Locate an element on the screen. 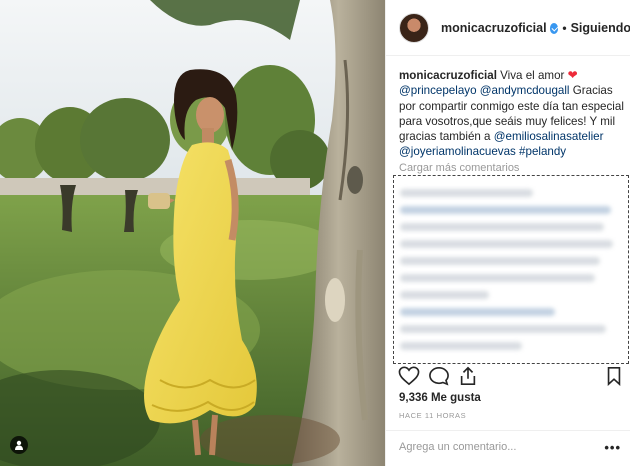  bookmark-icon is located at coordinates (614, 376).